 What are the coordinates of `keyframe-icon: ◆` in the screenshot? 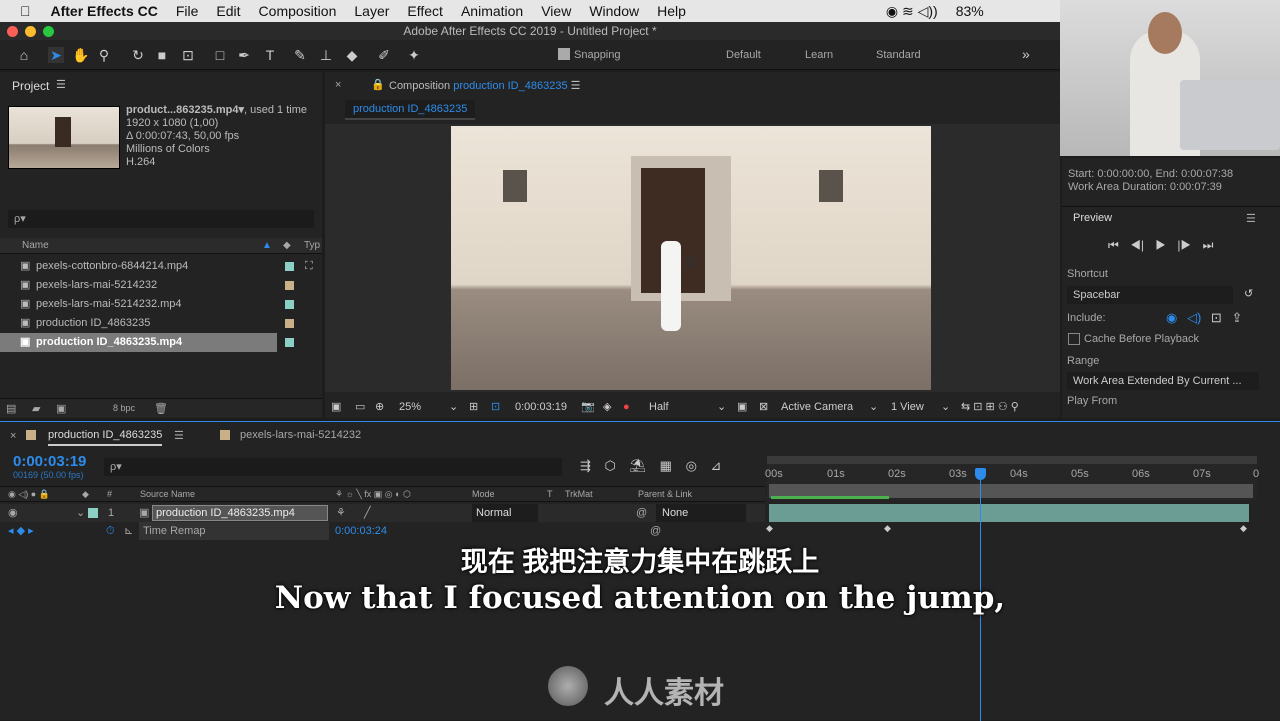 It's located at (887, 528).